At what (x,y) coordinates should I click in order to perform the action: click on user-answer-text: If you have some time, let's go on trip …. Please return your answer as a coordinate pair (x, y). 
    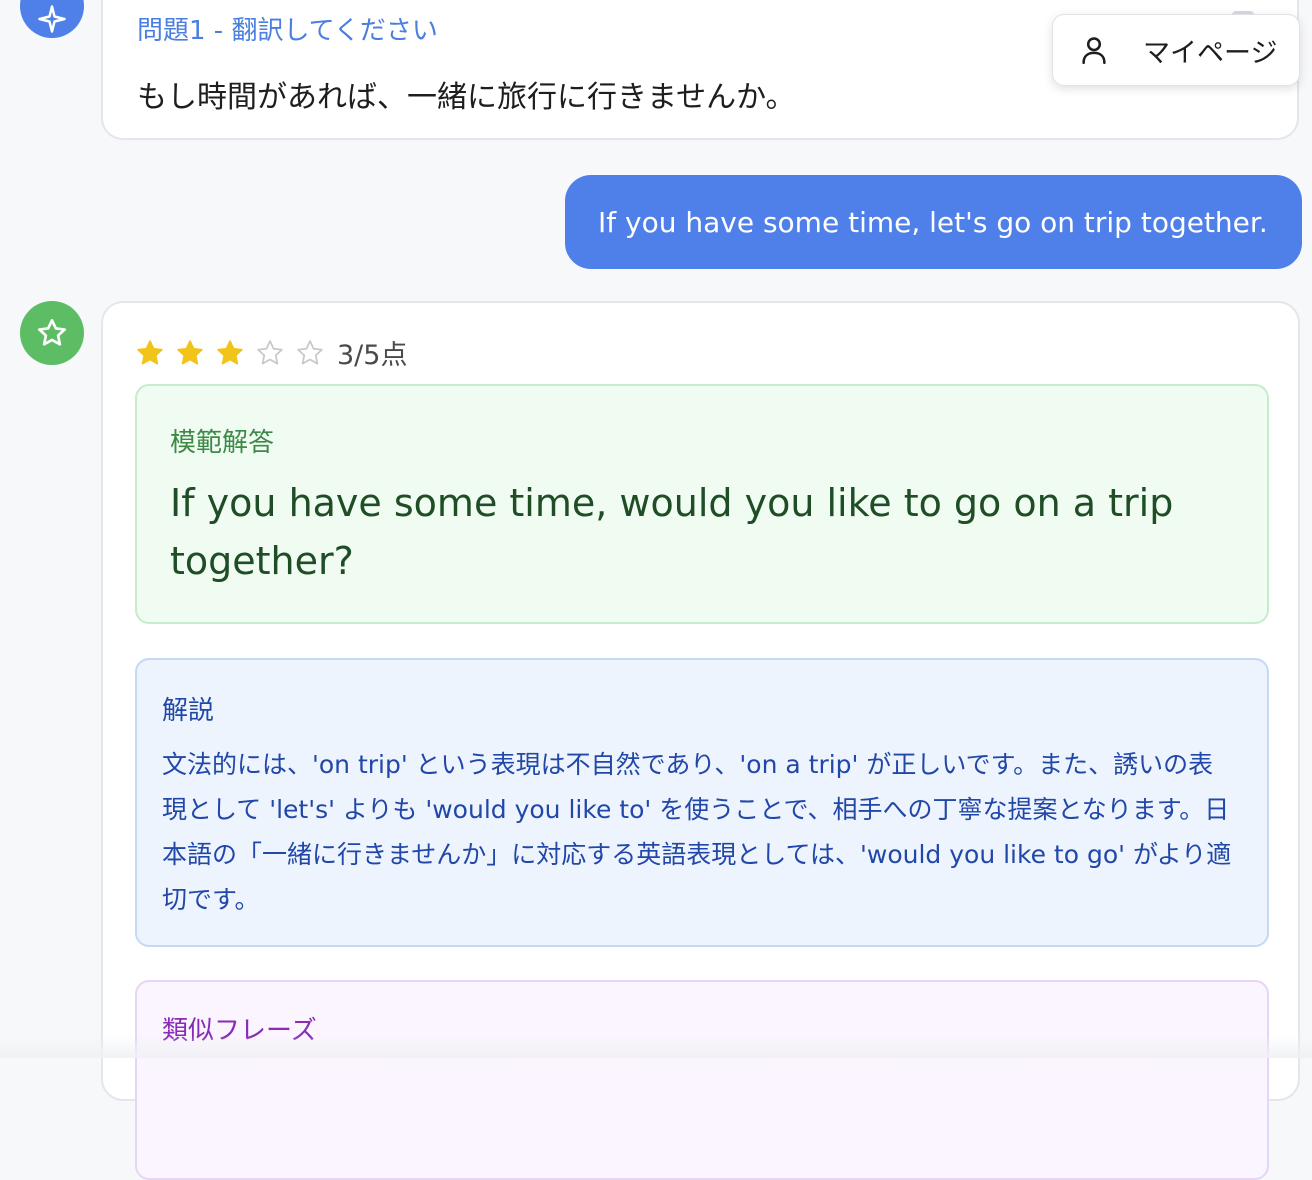
    Looking at the image, I should click on (933, 222).